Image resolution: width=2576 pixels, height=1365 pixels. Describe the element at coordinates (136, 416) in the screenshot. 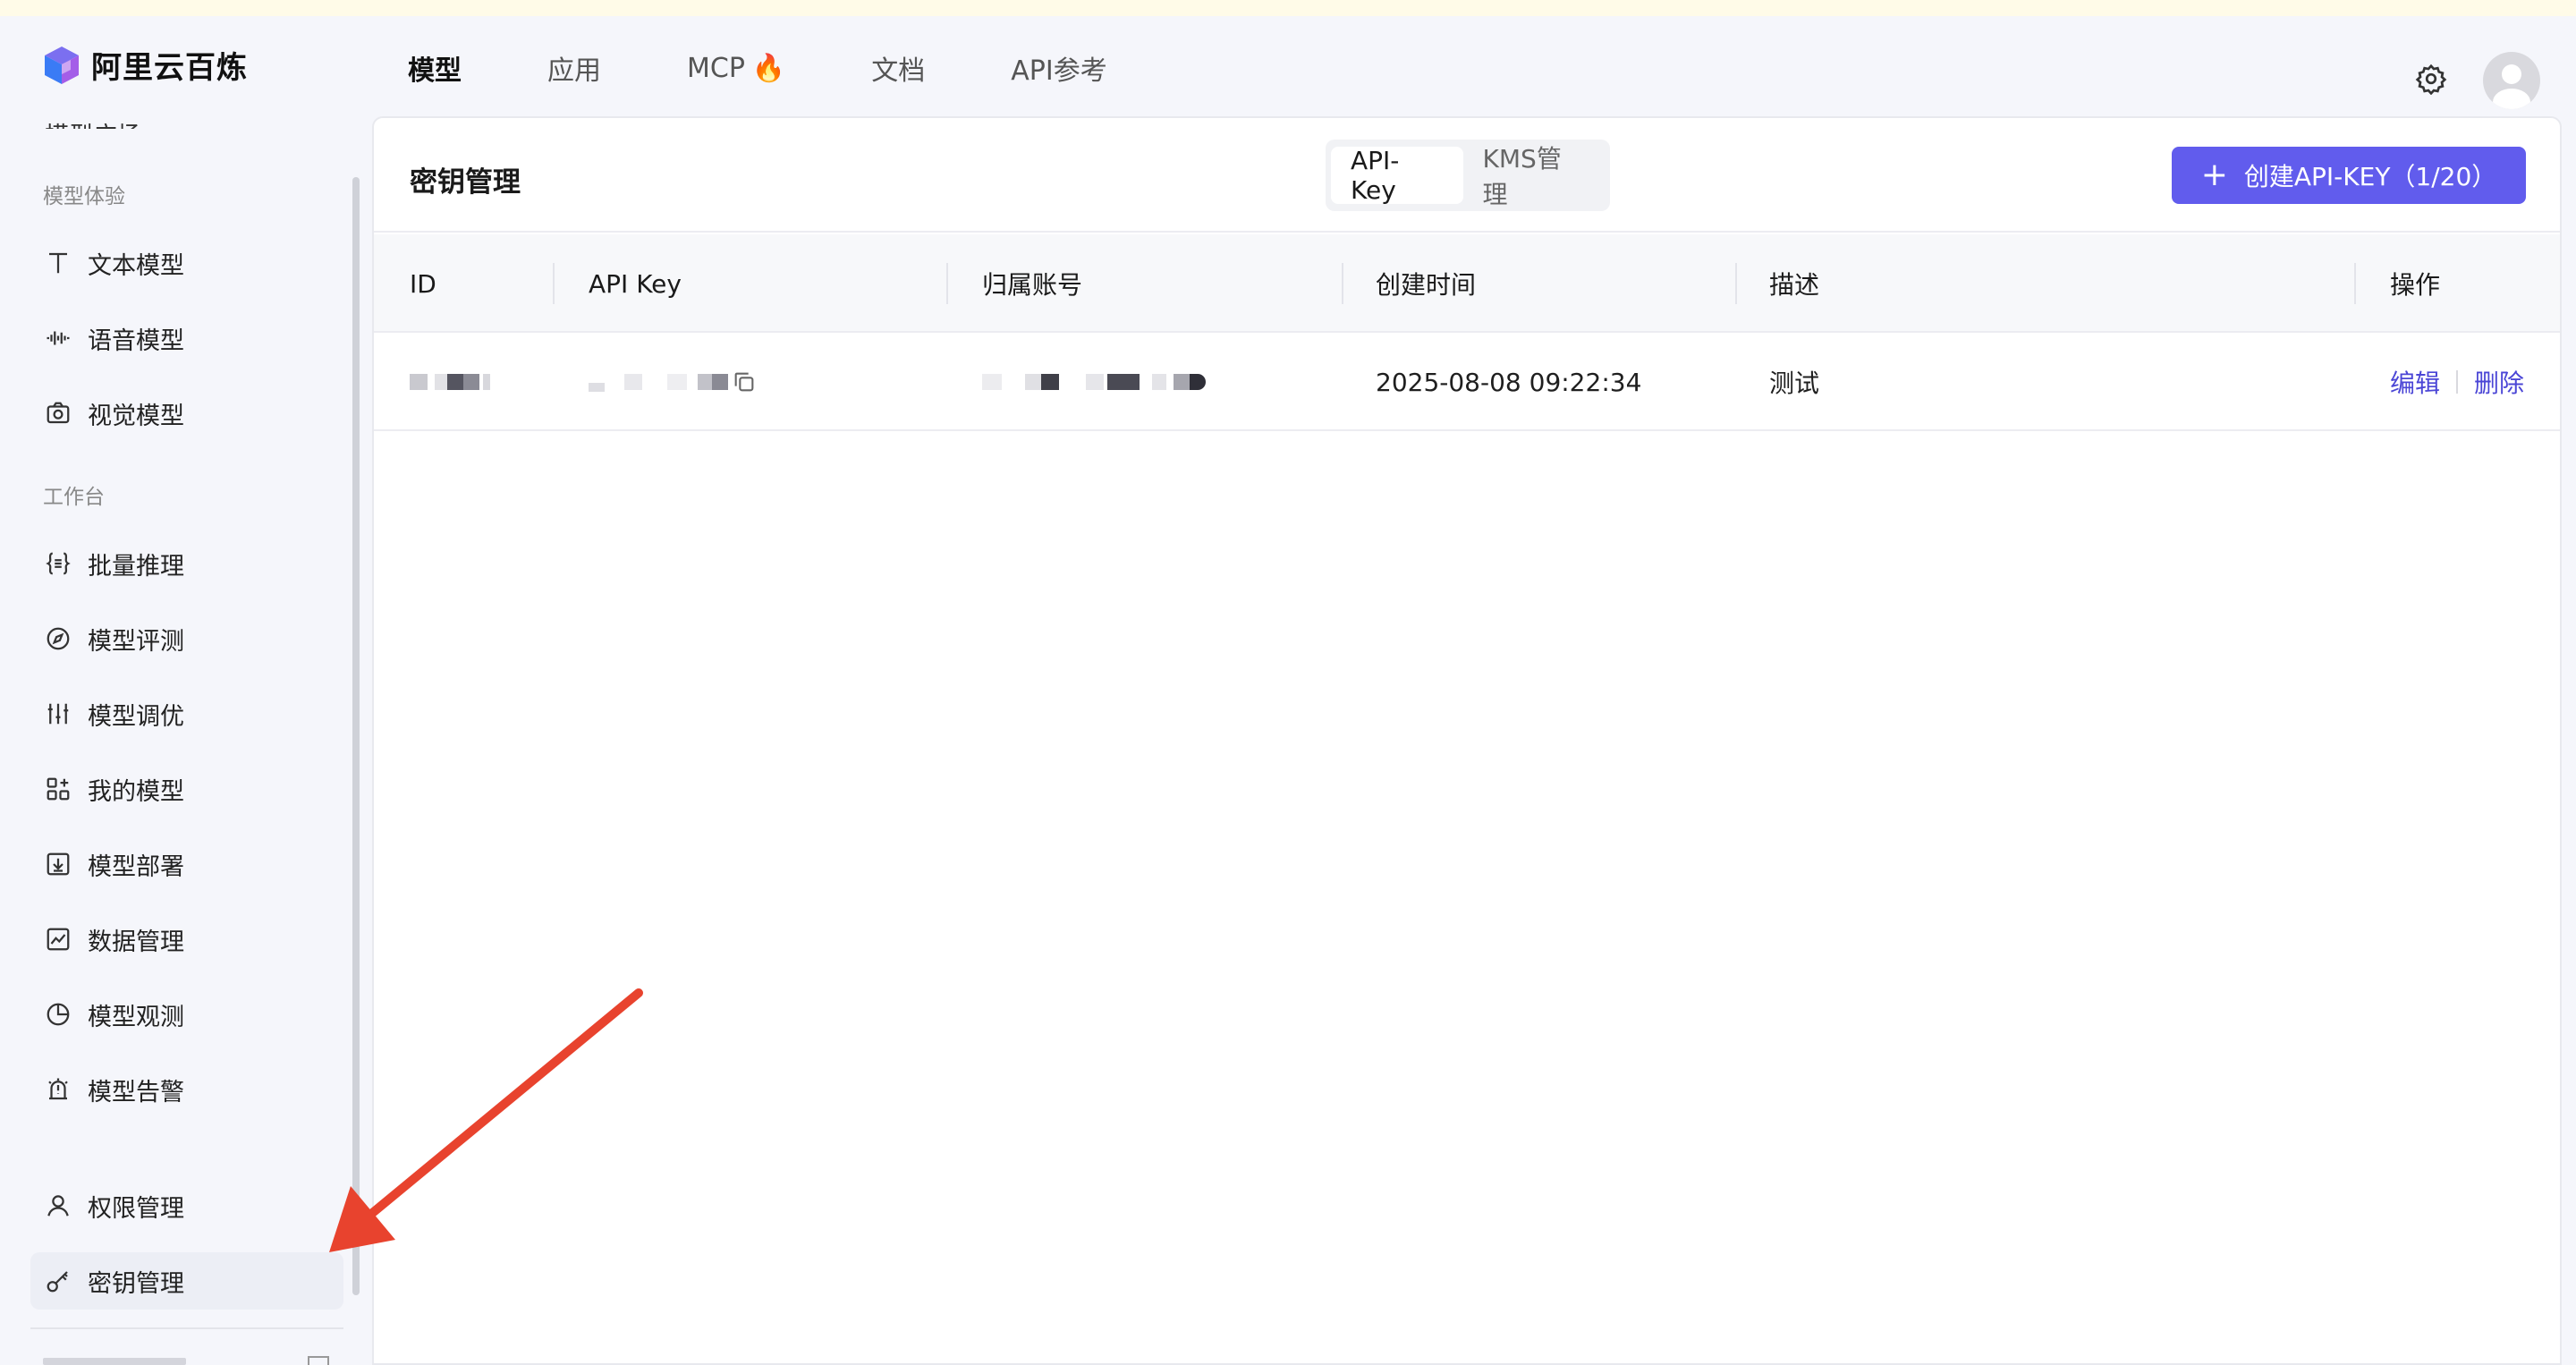

I see `sidebar-item-label: 视觉模型` at that location.